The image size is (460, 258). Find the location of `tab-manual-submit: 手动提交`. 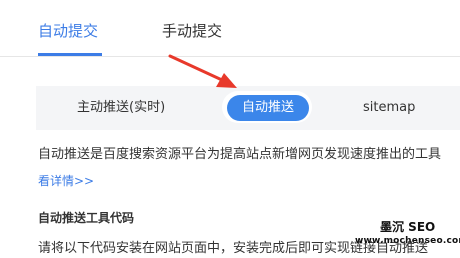

tab-manual-submit: 手动提交 is located at coordinates (192, 31).